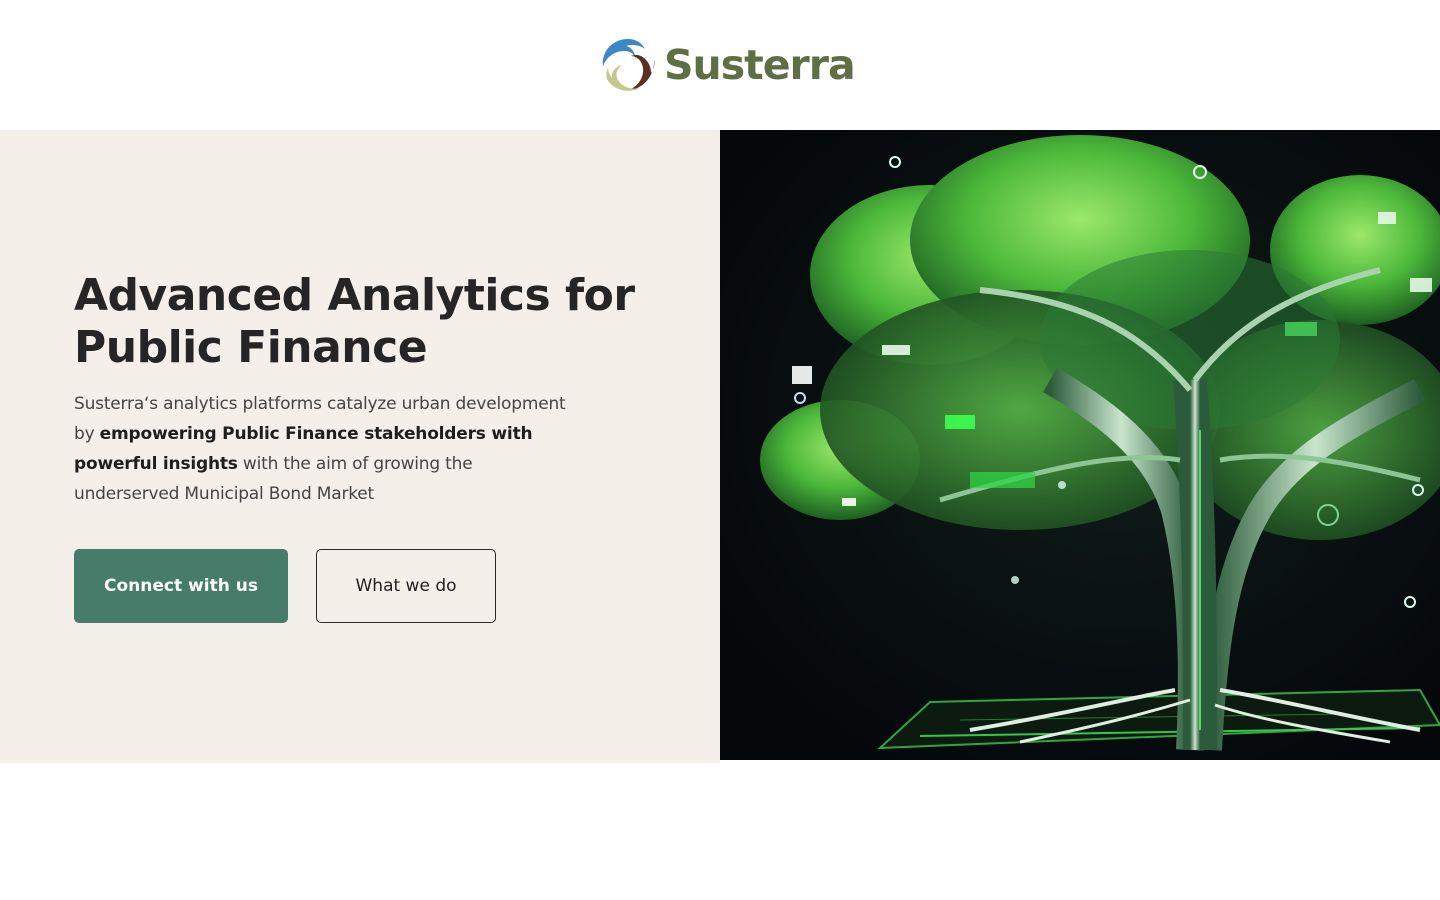 The image size is (1440, 900). Describe the element at coordinates (406, 586) in the screenshot. I see `what-we-do-button: What we do` at that location.